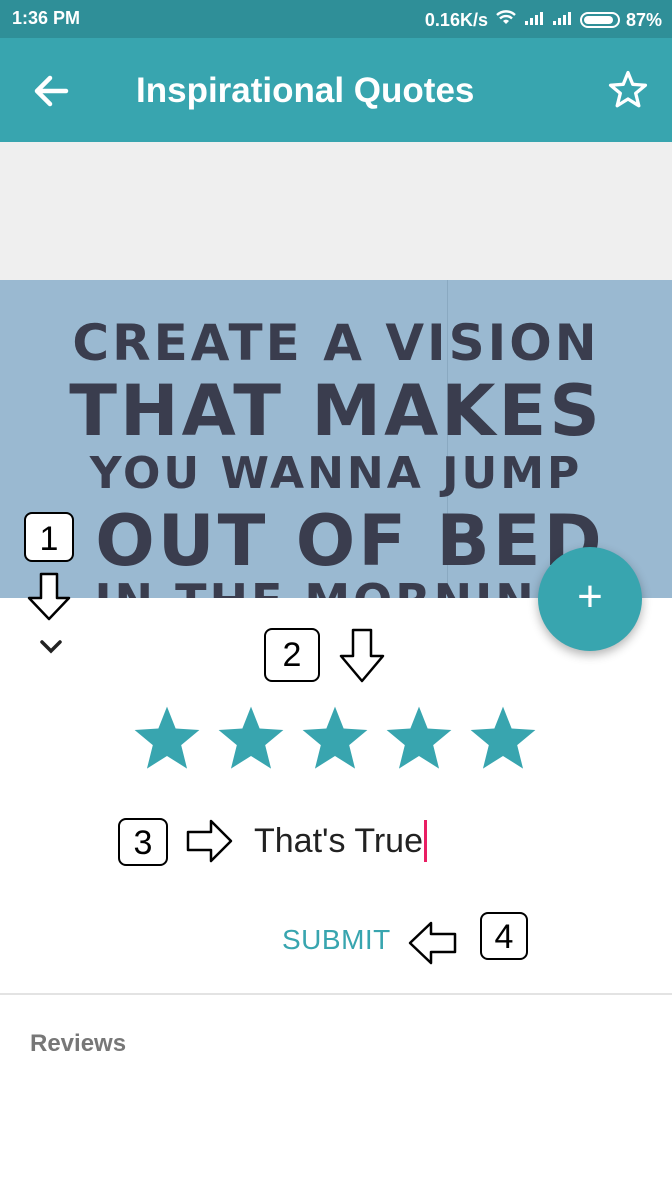 The width and height of the screenshot is (672, 1195). Describe the element at coordinates (432, 943) in the screenshot. I see `left-arrow-annotation-icon` at that location.